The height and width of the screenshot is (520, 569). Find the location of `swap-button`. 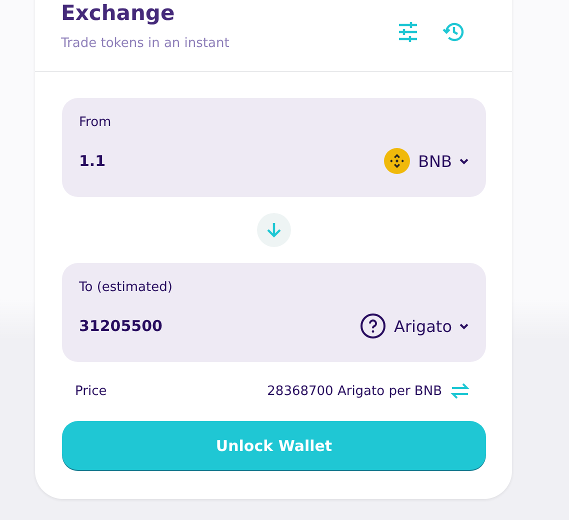

swap-button is located at coordinates (274, 230).